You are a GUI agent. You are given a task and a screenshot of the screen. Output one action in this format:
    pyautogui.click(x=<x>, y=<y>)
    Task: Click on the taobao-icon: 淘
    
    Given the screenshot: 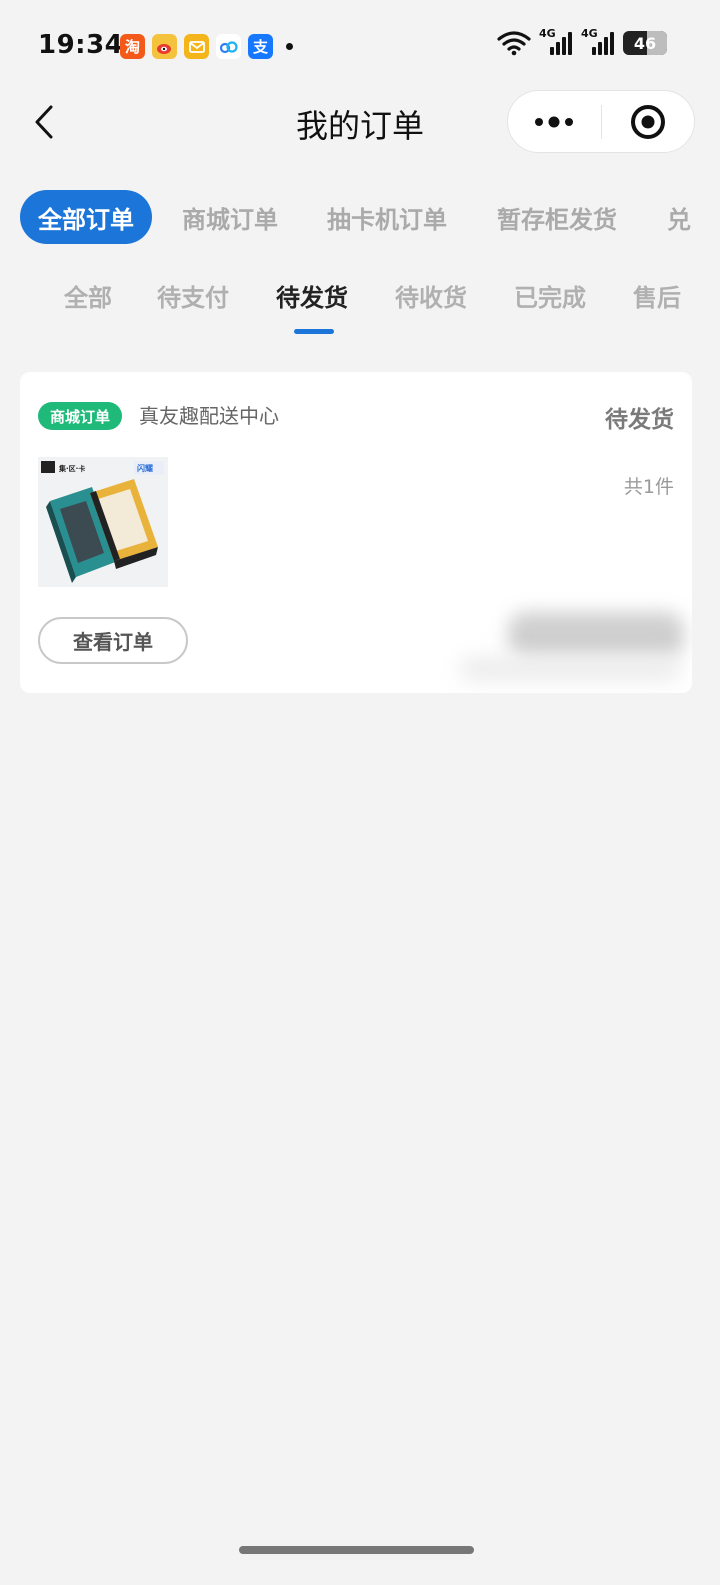 What is the action you would take?
    pyautogui.click(x=132, y=46)
    